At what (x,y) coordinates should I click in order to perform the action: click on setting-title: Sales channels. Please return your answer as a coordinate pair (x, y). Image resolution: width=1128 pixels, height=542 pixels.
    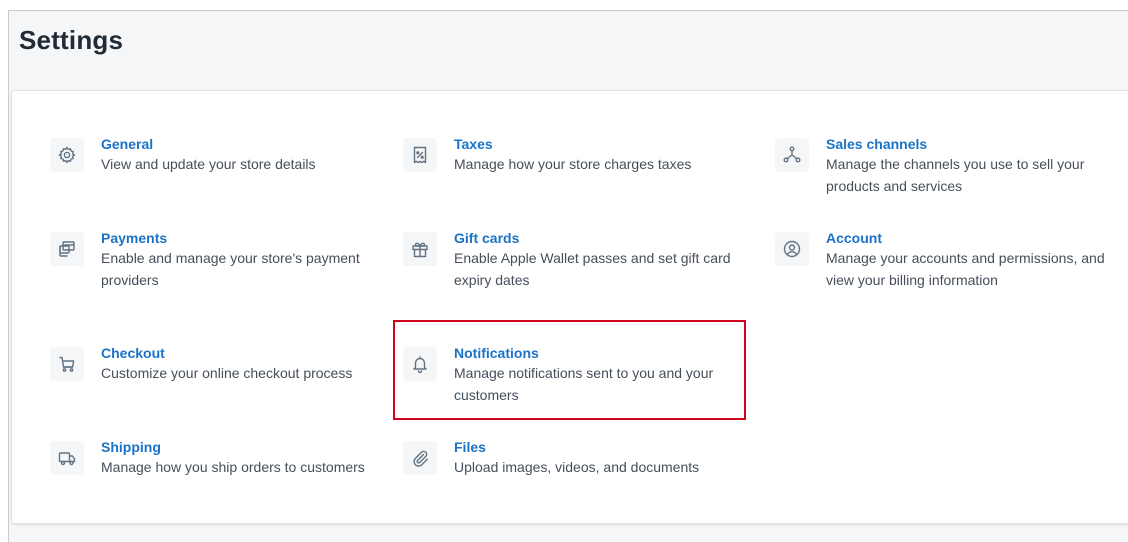
    Looking at the image, I should click on (965, 144).